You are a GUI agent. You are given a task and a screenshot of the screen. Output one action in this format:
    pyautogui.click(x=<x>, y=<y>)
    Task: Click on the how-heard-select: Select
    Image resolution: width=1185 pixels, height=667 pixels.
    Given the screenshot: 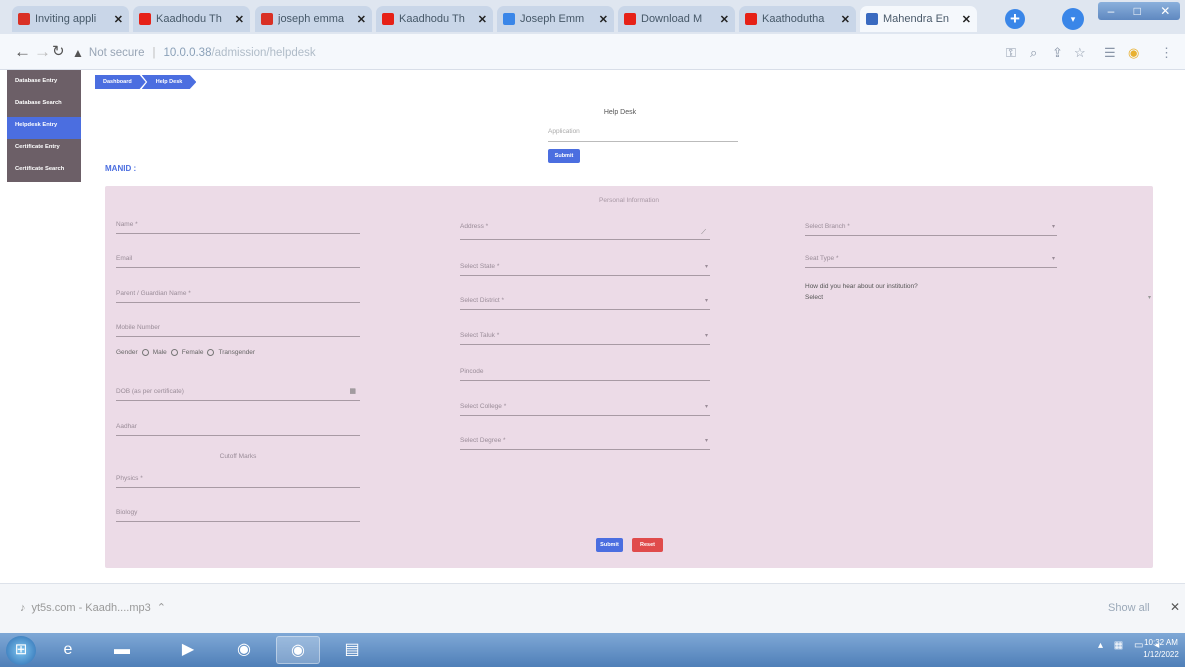 What is the action you would take?
    pyautogui.click(x=979, y=301)
    